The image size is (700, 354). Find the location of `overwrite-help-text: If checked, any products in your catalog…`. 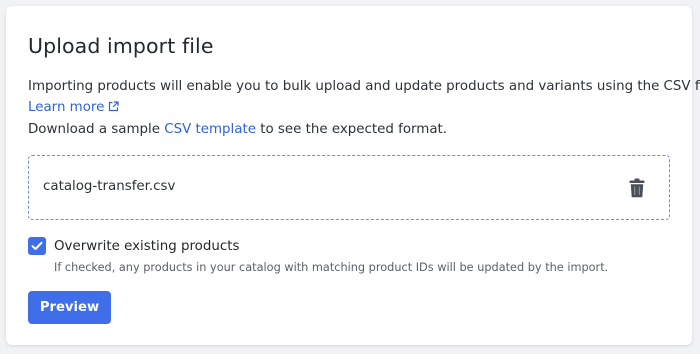

overwrite-help-text: If checked, any products in your catalog… is located at coordinates (331, 267).